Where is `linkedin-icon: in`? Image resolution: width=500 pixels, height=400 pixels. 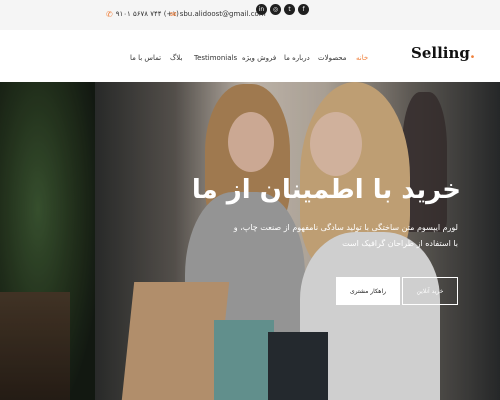
linkedin-icon: in is located at coordinates (261, 9).